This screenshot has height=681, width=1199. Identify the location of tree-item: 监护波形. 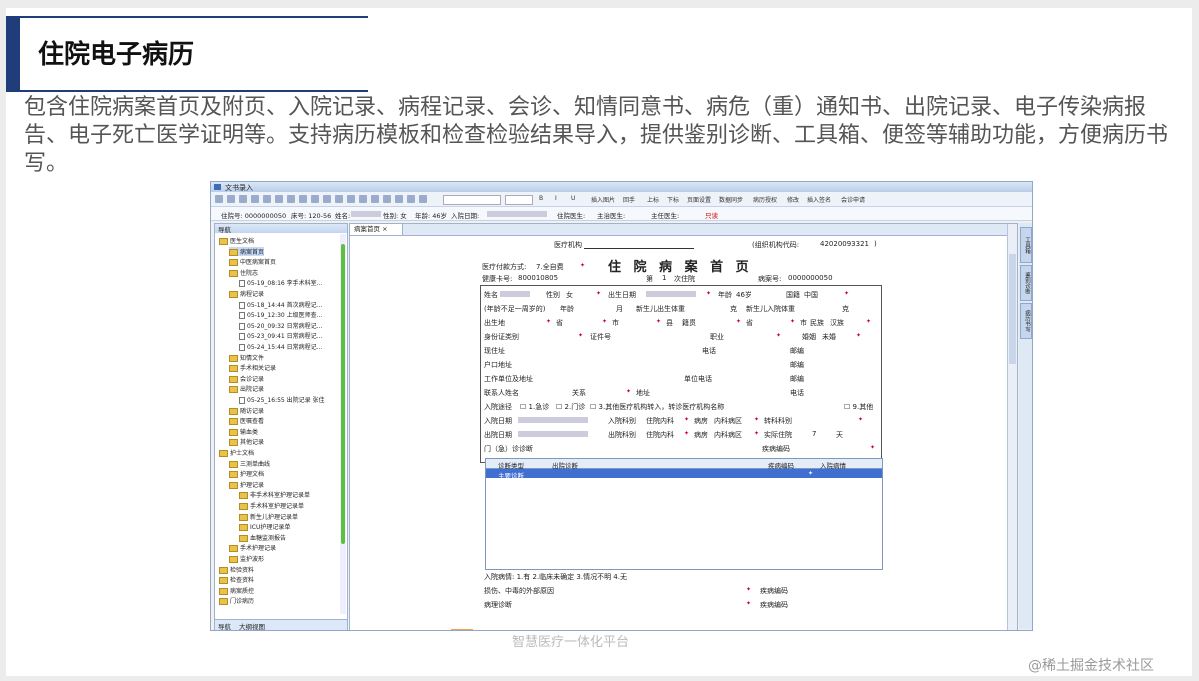
(246, 558).